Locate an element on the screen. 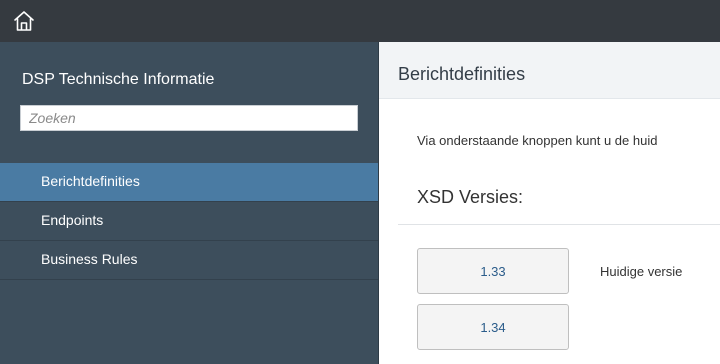  divider is located at coordinates (559, 224).